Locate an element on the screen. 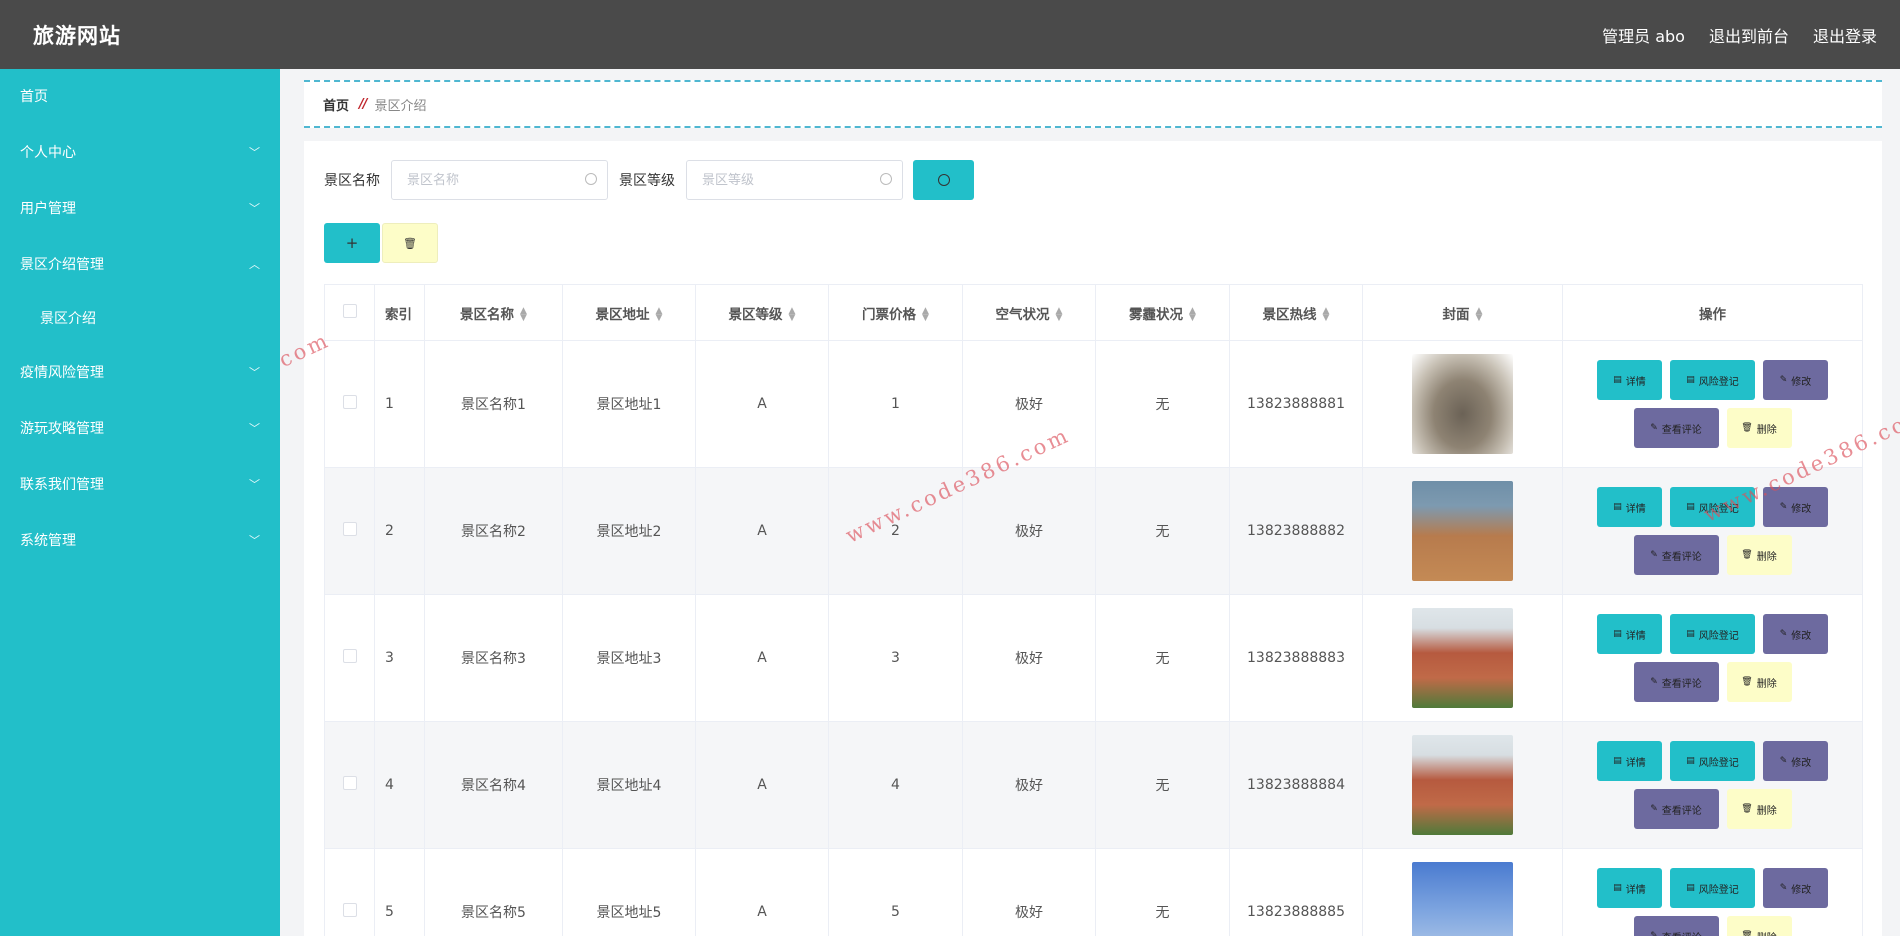  cell-index: 2 is located at coordinates (399, 531).